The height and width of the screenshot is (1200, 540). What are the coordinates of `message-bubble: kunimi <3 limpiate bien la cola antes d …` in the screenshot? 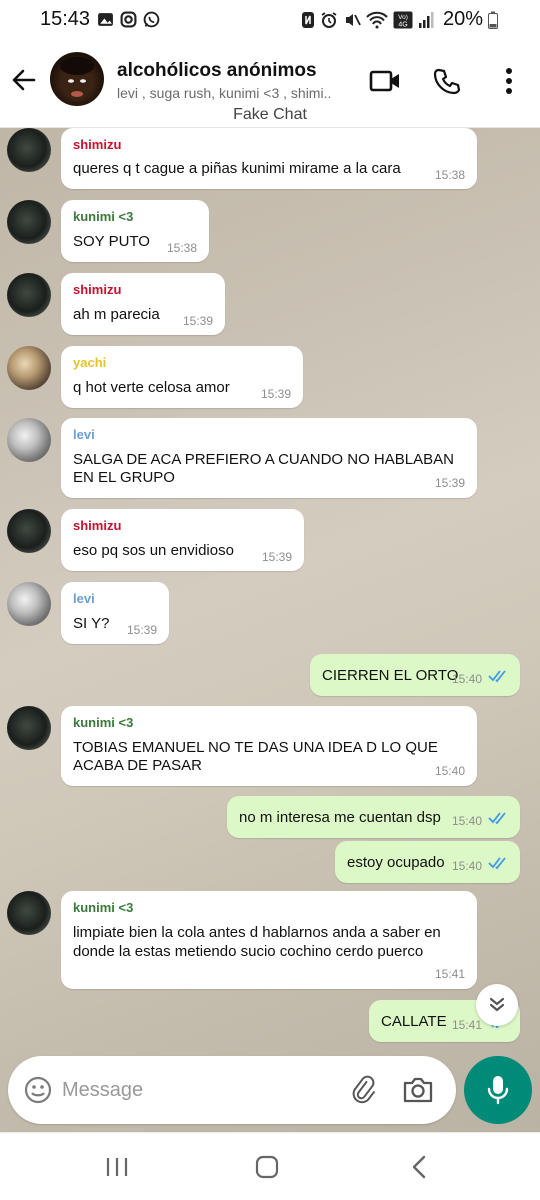 It's located at (269, 940).